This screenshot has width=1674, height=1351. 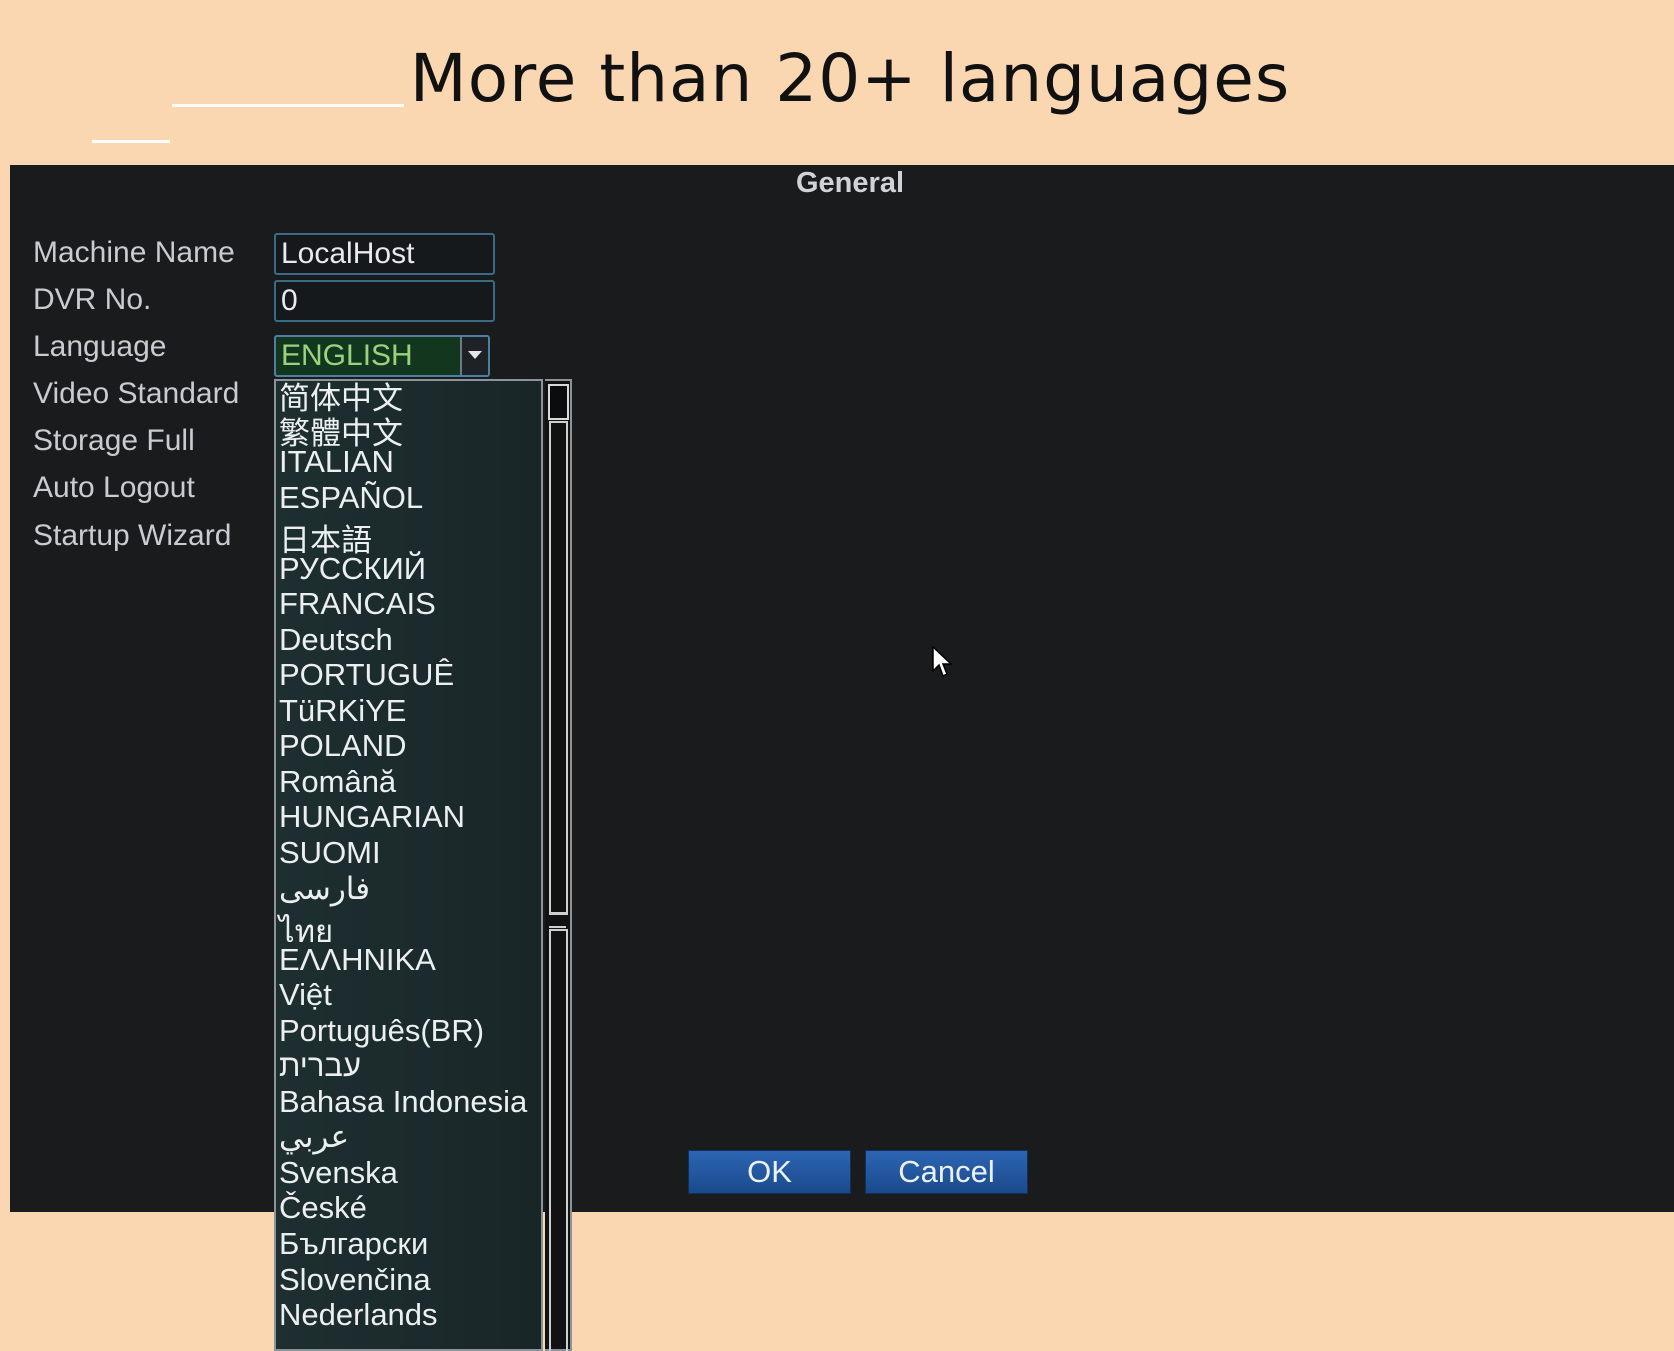 What do you see at coordinates (358, 1315) in the screenshot?
I see `language-option: Nederlands` at bounding box center [358, 1315].